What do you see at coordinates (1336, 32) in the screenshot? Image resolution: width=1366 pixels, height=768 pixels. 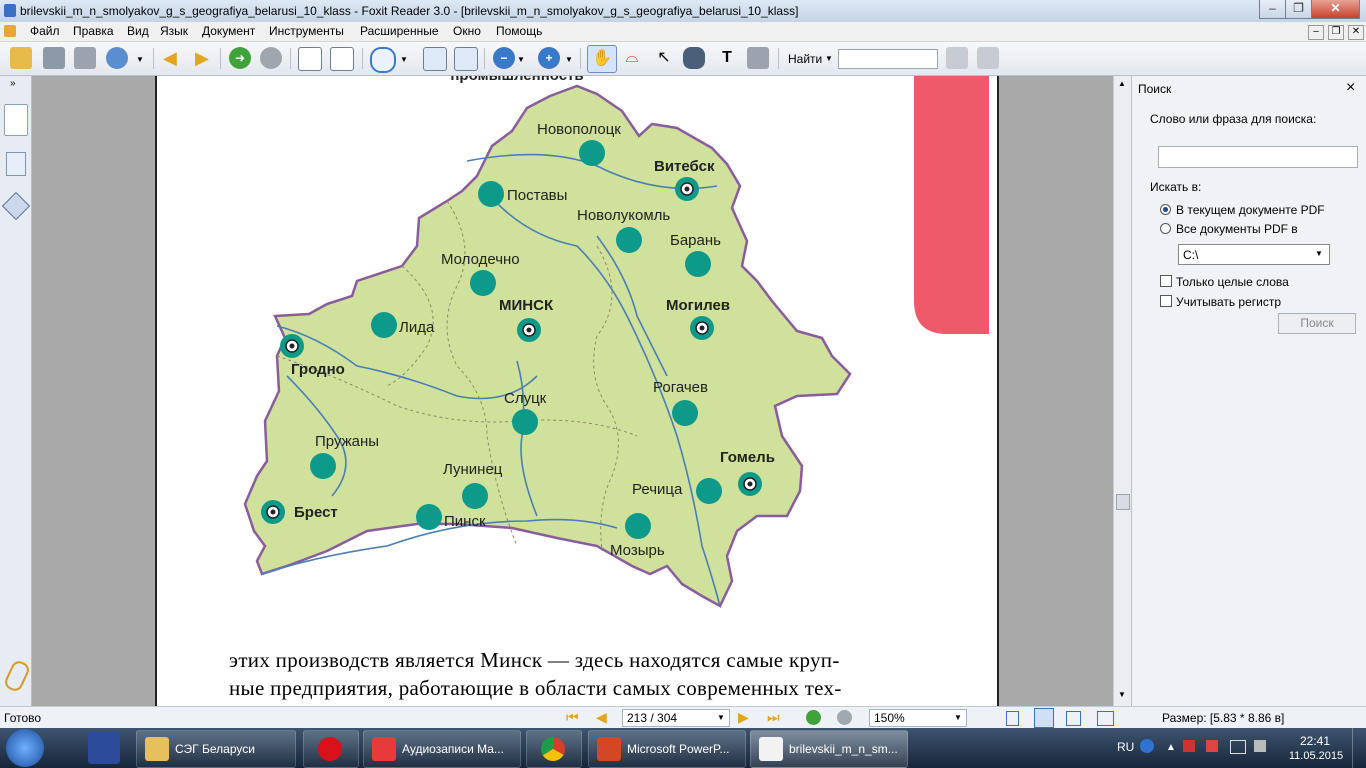 I see `doc-restore-button: ❐` at bounding box center [1336, 32].